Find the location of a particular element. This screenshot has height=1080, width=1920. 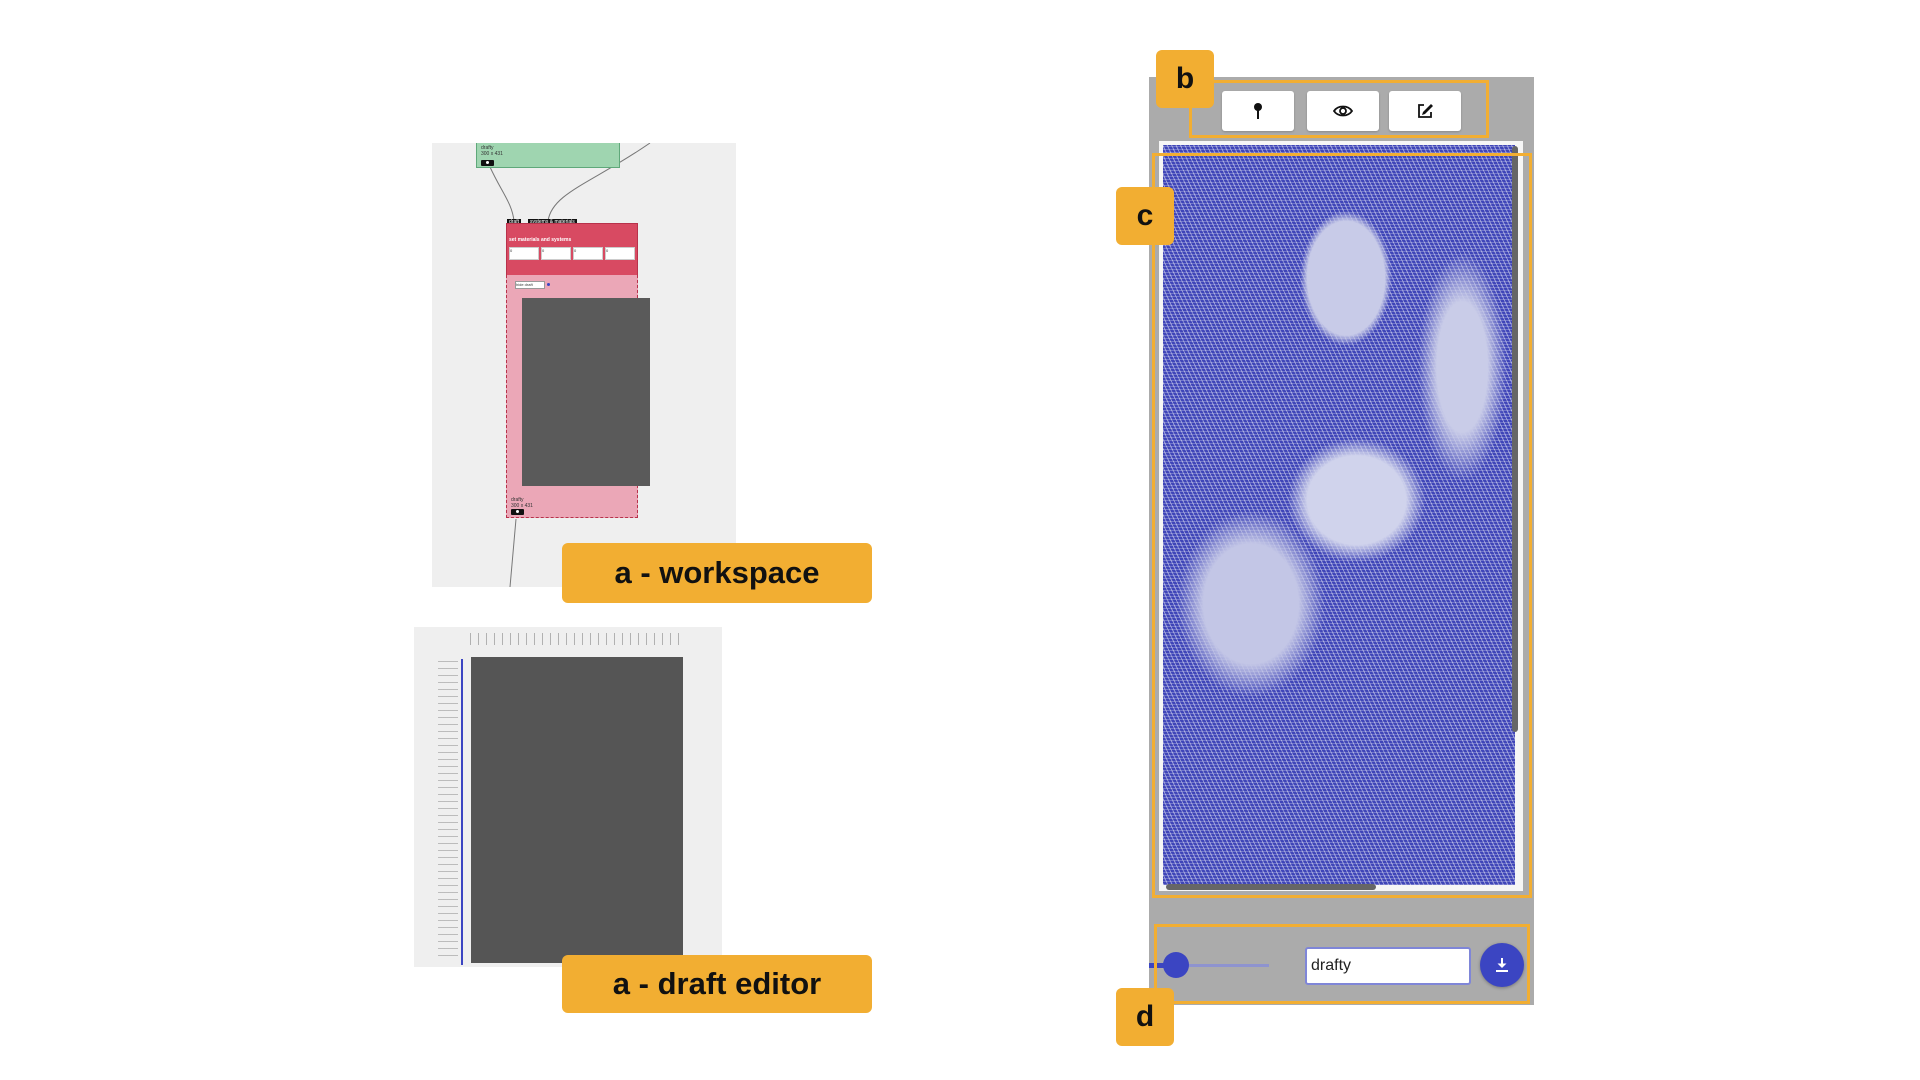

caption-d: d is located at coordinates (1145, 1017).